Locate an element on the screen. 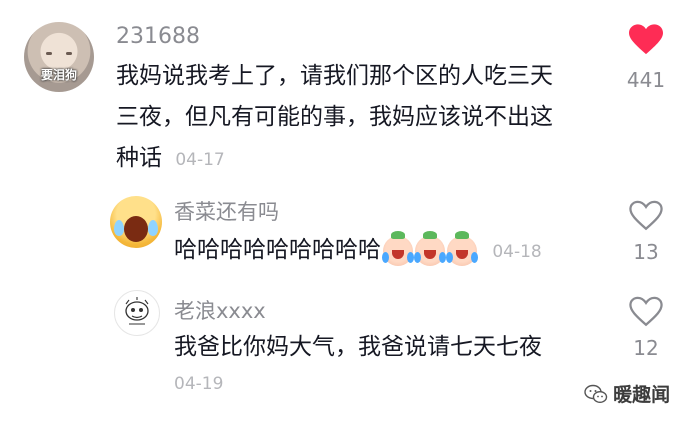 Image resolution: width=690 pixels, height=423 pixels. mouth-icon is located at coordinates (136, 229).